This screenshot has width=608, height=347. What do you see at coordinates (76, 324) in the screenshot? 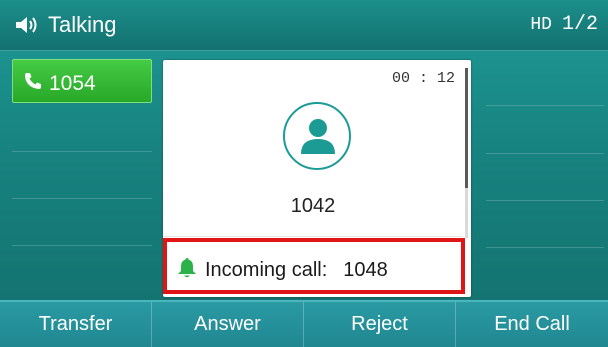
I see `transfer-button: Transfer` at bounding box center [76, 324].